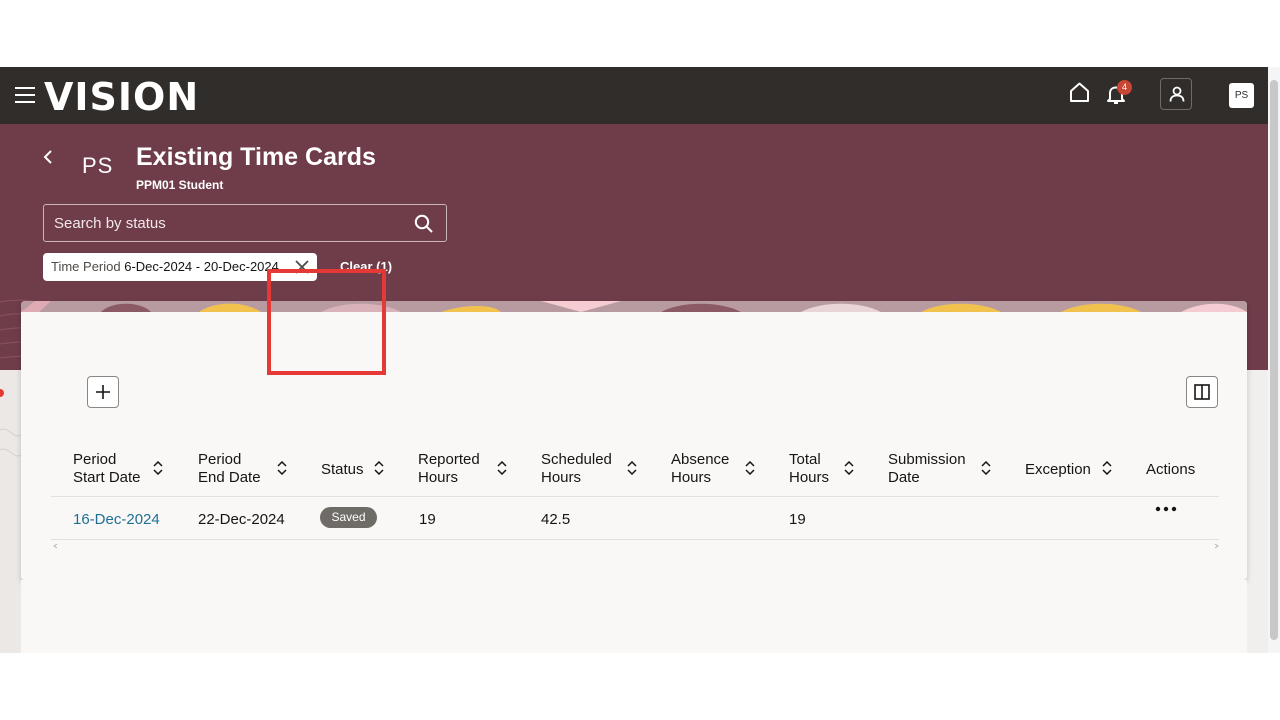  What do you see at coordinates (700, 459) in the screenshot?
I see `header-line: Absence` at bounding box center [700, 459].